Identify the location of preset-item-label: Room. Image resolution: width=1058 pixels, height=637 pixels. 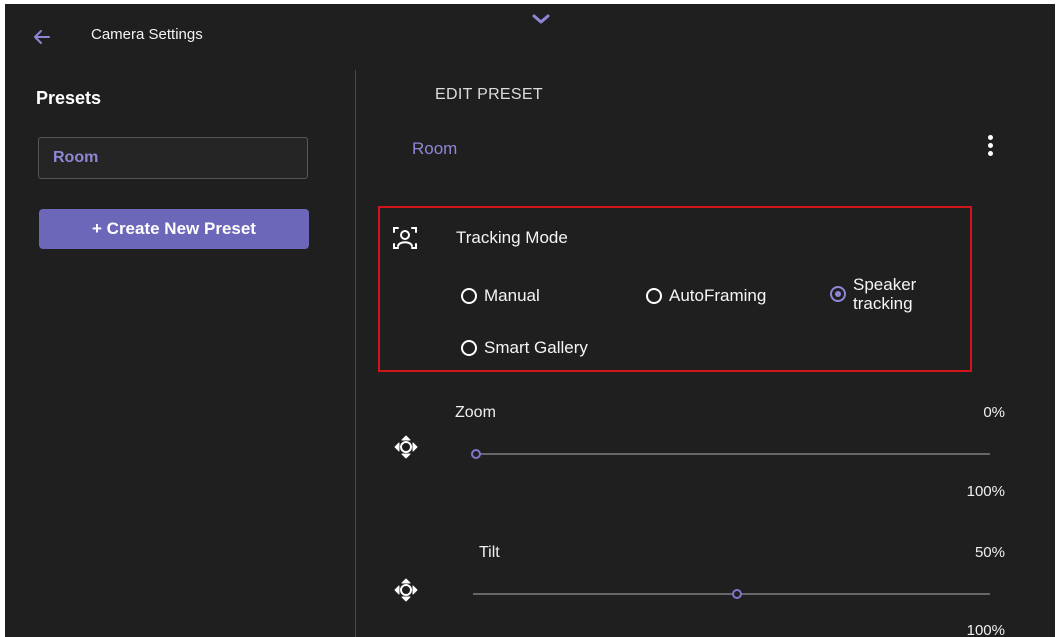
(76, 157).